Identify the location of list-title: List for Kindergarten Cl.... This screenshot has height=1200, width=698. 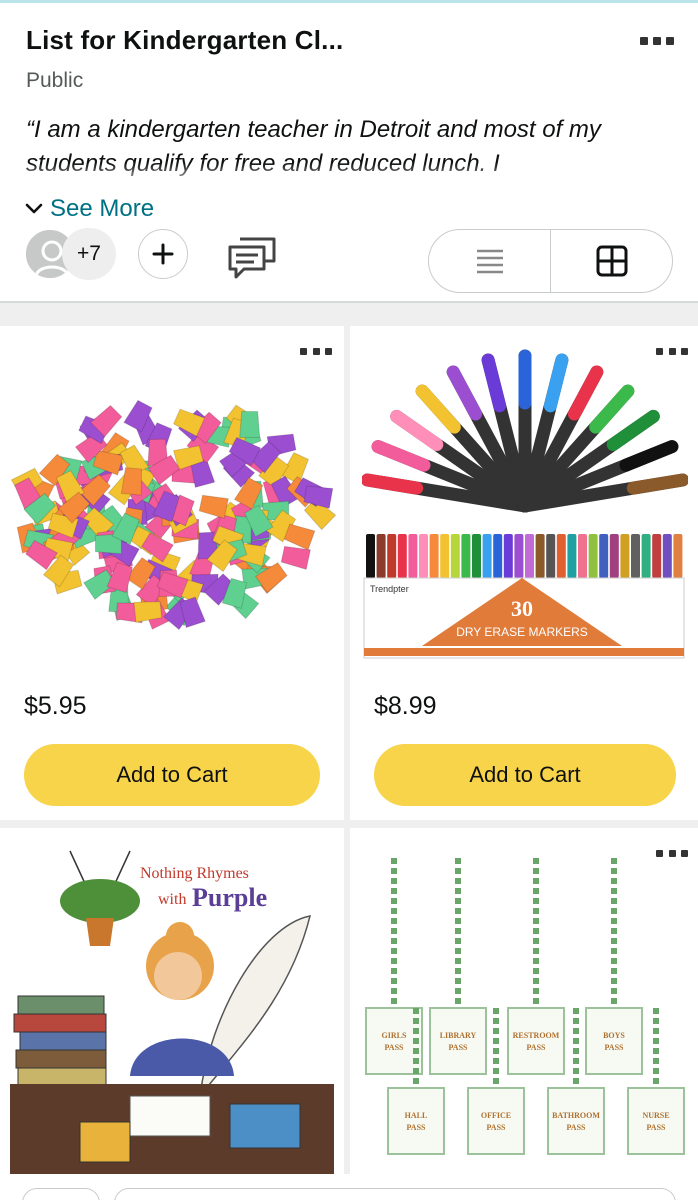
(185, 40).